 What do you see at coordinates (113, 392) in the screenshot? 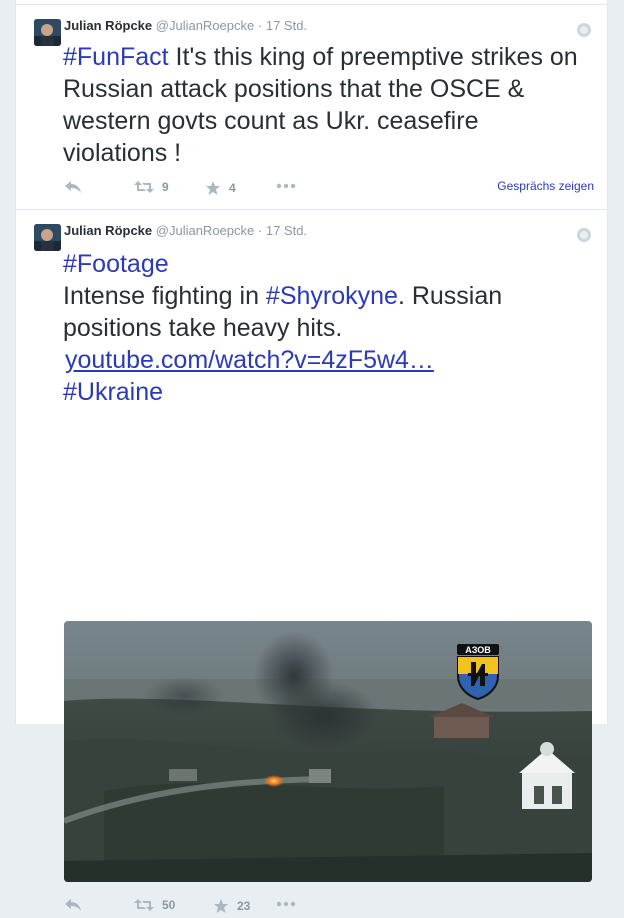
I see `hashtag-ukraine: #Ukraine` at bounding box center [113, 392].